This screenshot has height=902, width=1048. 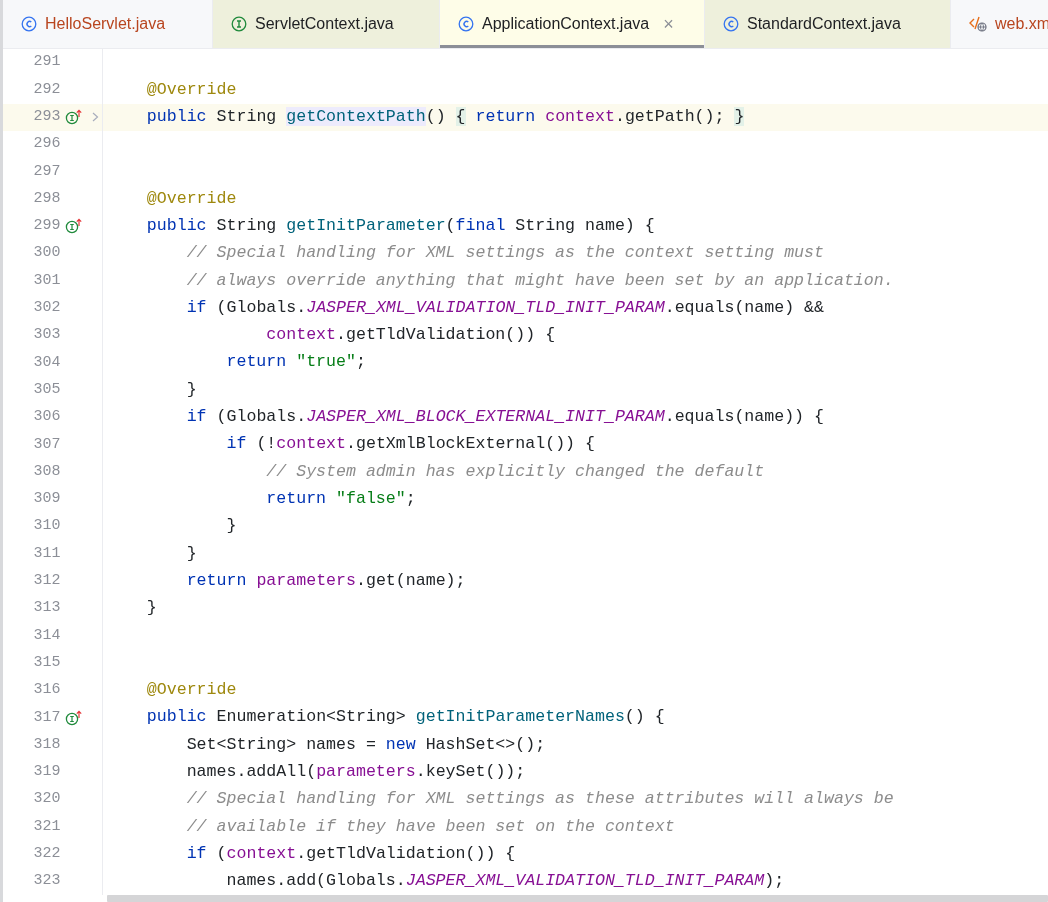 I want to click on line-number: 322, so click(x=46, y=854).